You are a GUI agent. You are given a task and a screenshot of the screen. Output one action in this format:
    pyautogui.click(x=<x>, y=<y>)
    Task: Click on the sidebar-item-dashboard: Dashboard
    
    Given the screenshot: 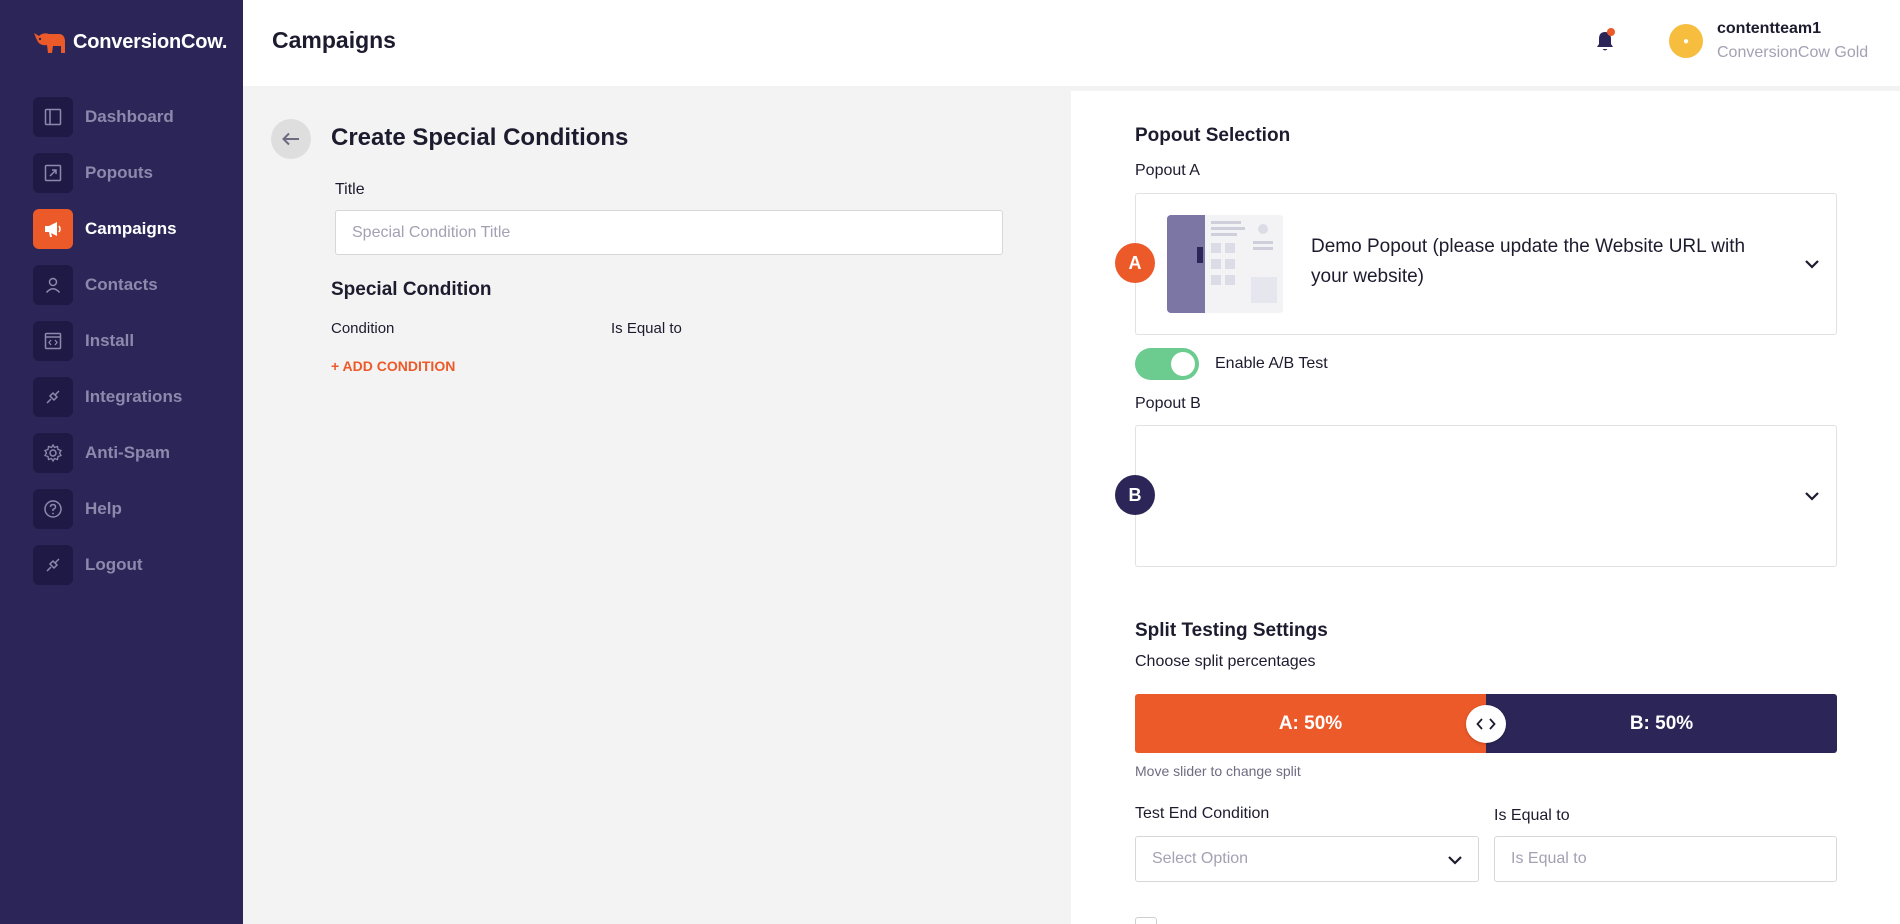 What is the action you would take?
    pyautogui.click(x=133, y=117)
    